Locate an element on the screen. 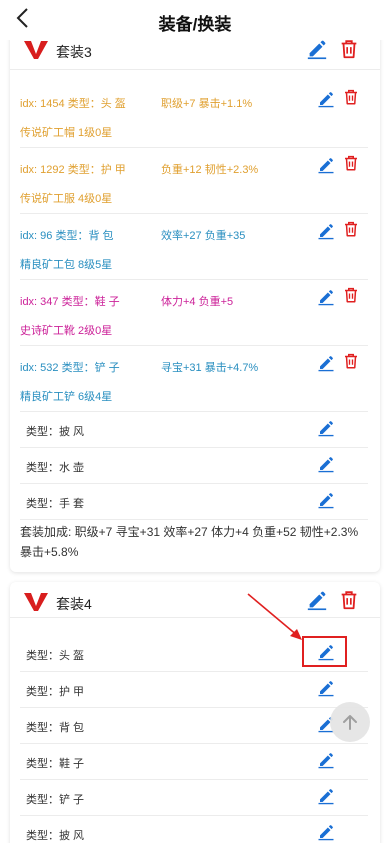  item-attributes: 职级+7 暴击+1.1% is located at coordinates (207, 104).